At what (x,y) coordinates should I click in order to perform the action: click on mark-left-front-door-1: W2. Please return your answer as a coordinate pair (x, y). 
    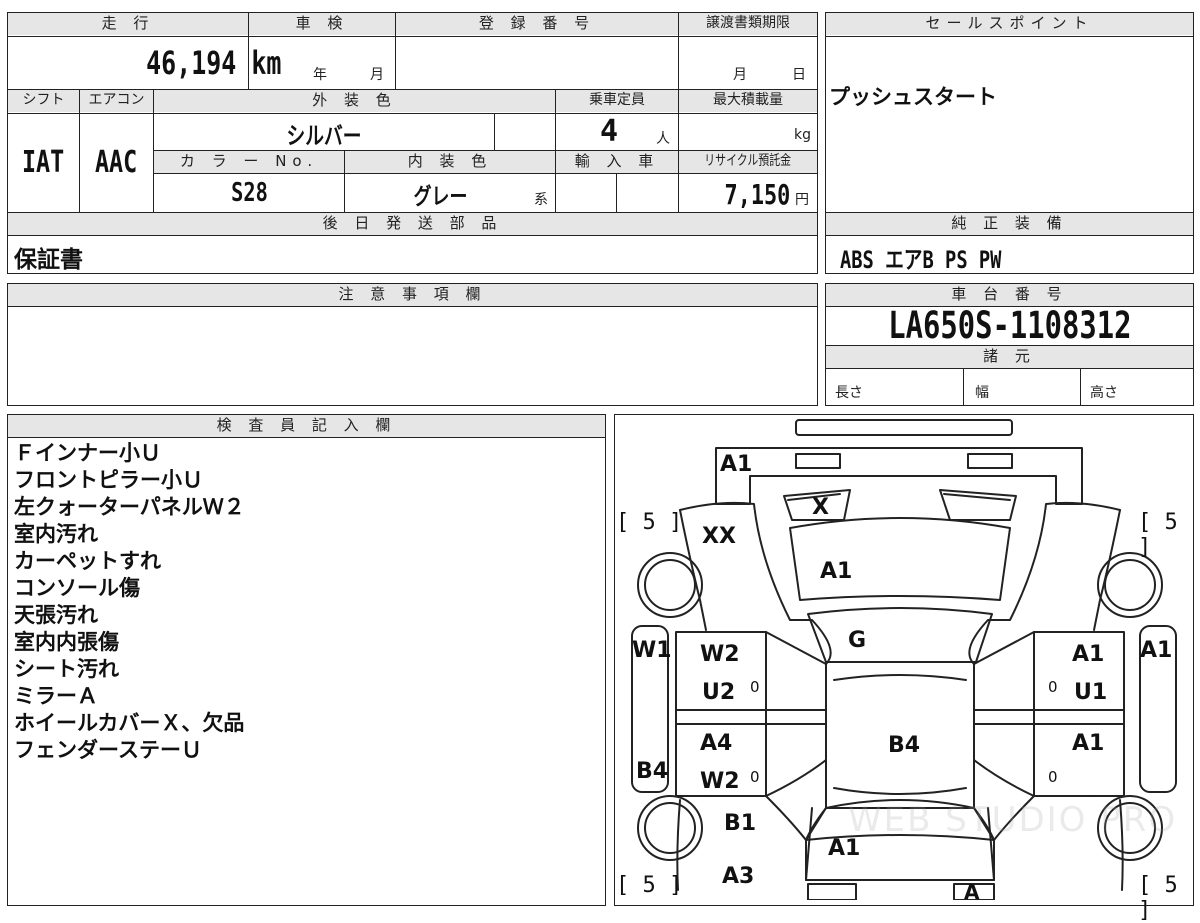
    Looking at the image, I should click on (720, 654).